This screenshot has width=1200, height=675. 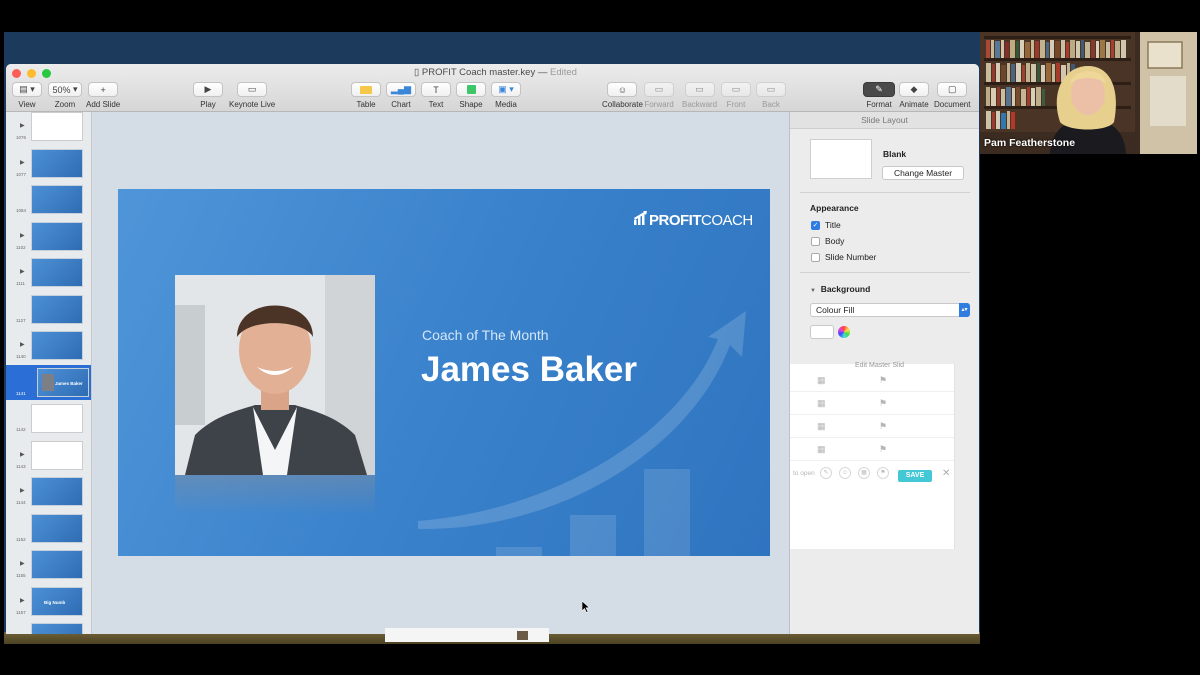 I want to click on front-button: ▭ Front, so click(x=736, y=95).